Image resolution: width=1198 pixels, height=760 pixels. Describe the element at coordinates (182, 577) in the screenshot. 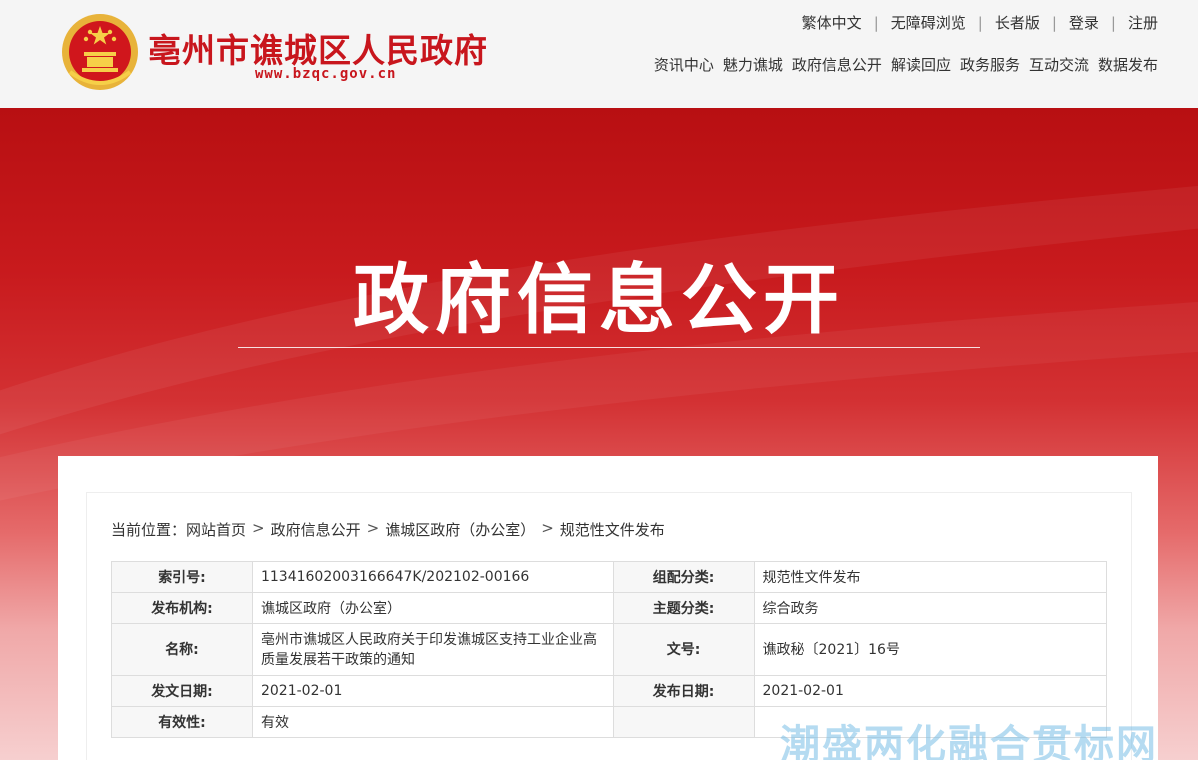

I see `index-no-label: 索引号:` at that location.